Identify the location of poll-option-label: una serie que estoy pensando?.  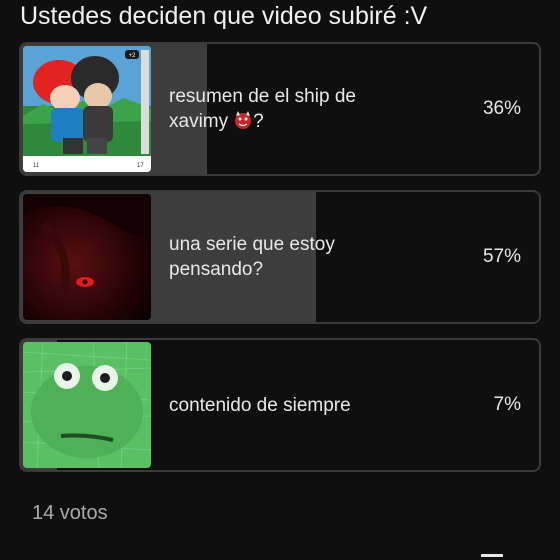
(289, 257).